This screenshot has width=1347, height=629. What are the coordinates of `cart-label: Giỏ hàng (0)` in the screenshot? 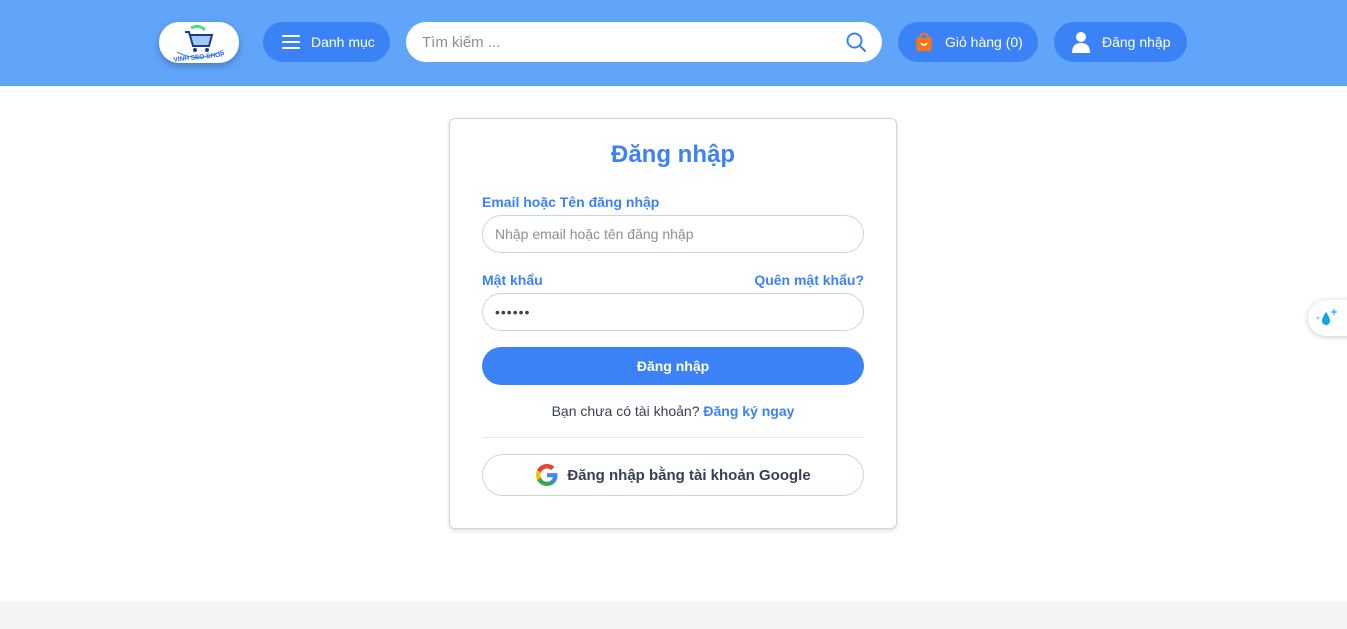 It's located at (984, 42).